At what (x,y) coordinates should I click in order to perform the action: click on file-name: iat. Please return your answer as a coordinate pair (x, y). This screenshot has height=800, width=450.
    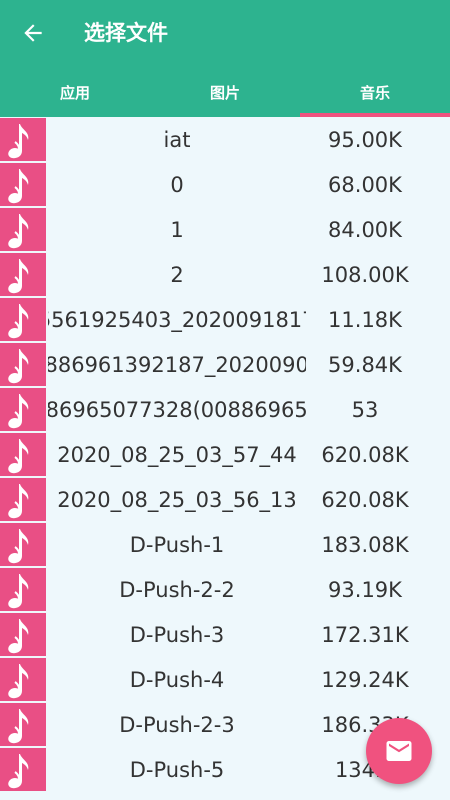
    Looking at the image, I should click on (177, 139).